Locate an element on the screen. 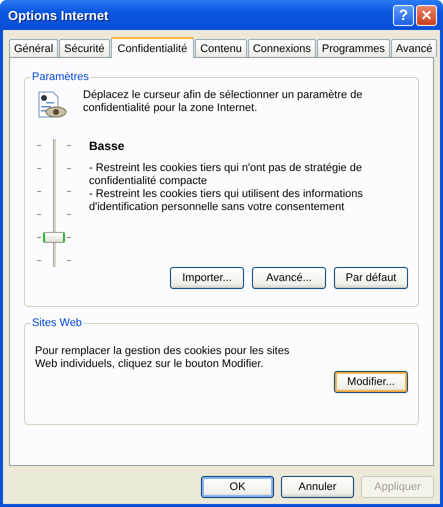  window-title: Options Internet is located at coordinates (59, 15).